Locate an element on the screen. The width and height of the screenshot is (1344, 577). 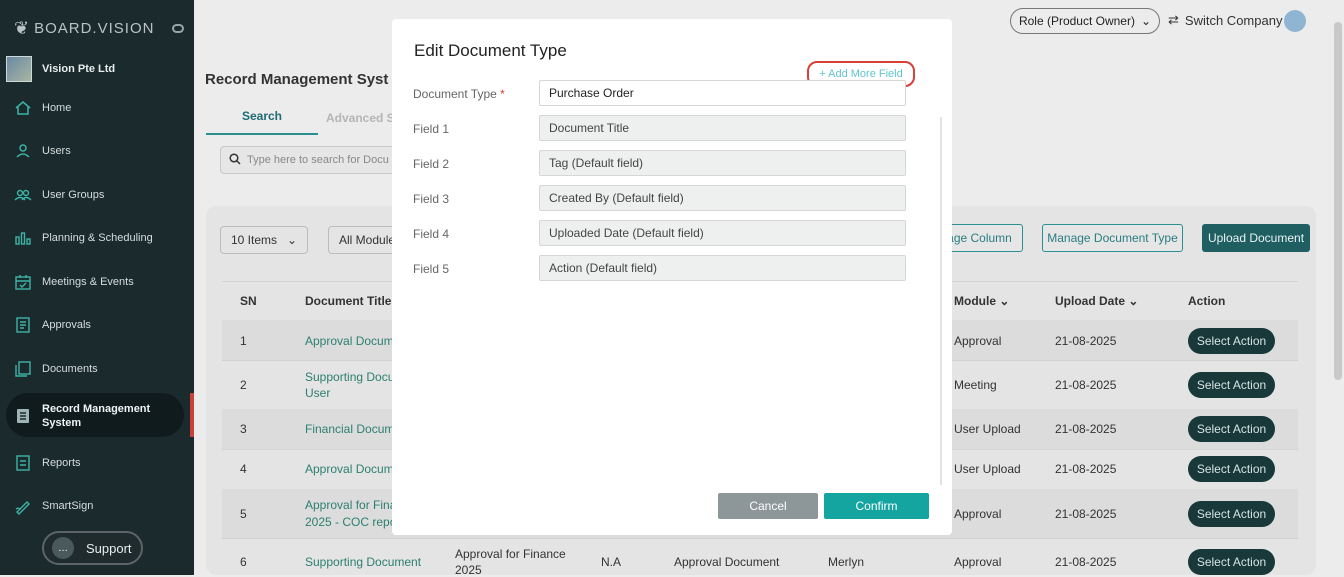
sidebar-item-documents: Documents is located at coordinates (56, 369).